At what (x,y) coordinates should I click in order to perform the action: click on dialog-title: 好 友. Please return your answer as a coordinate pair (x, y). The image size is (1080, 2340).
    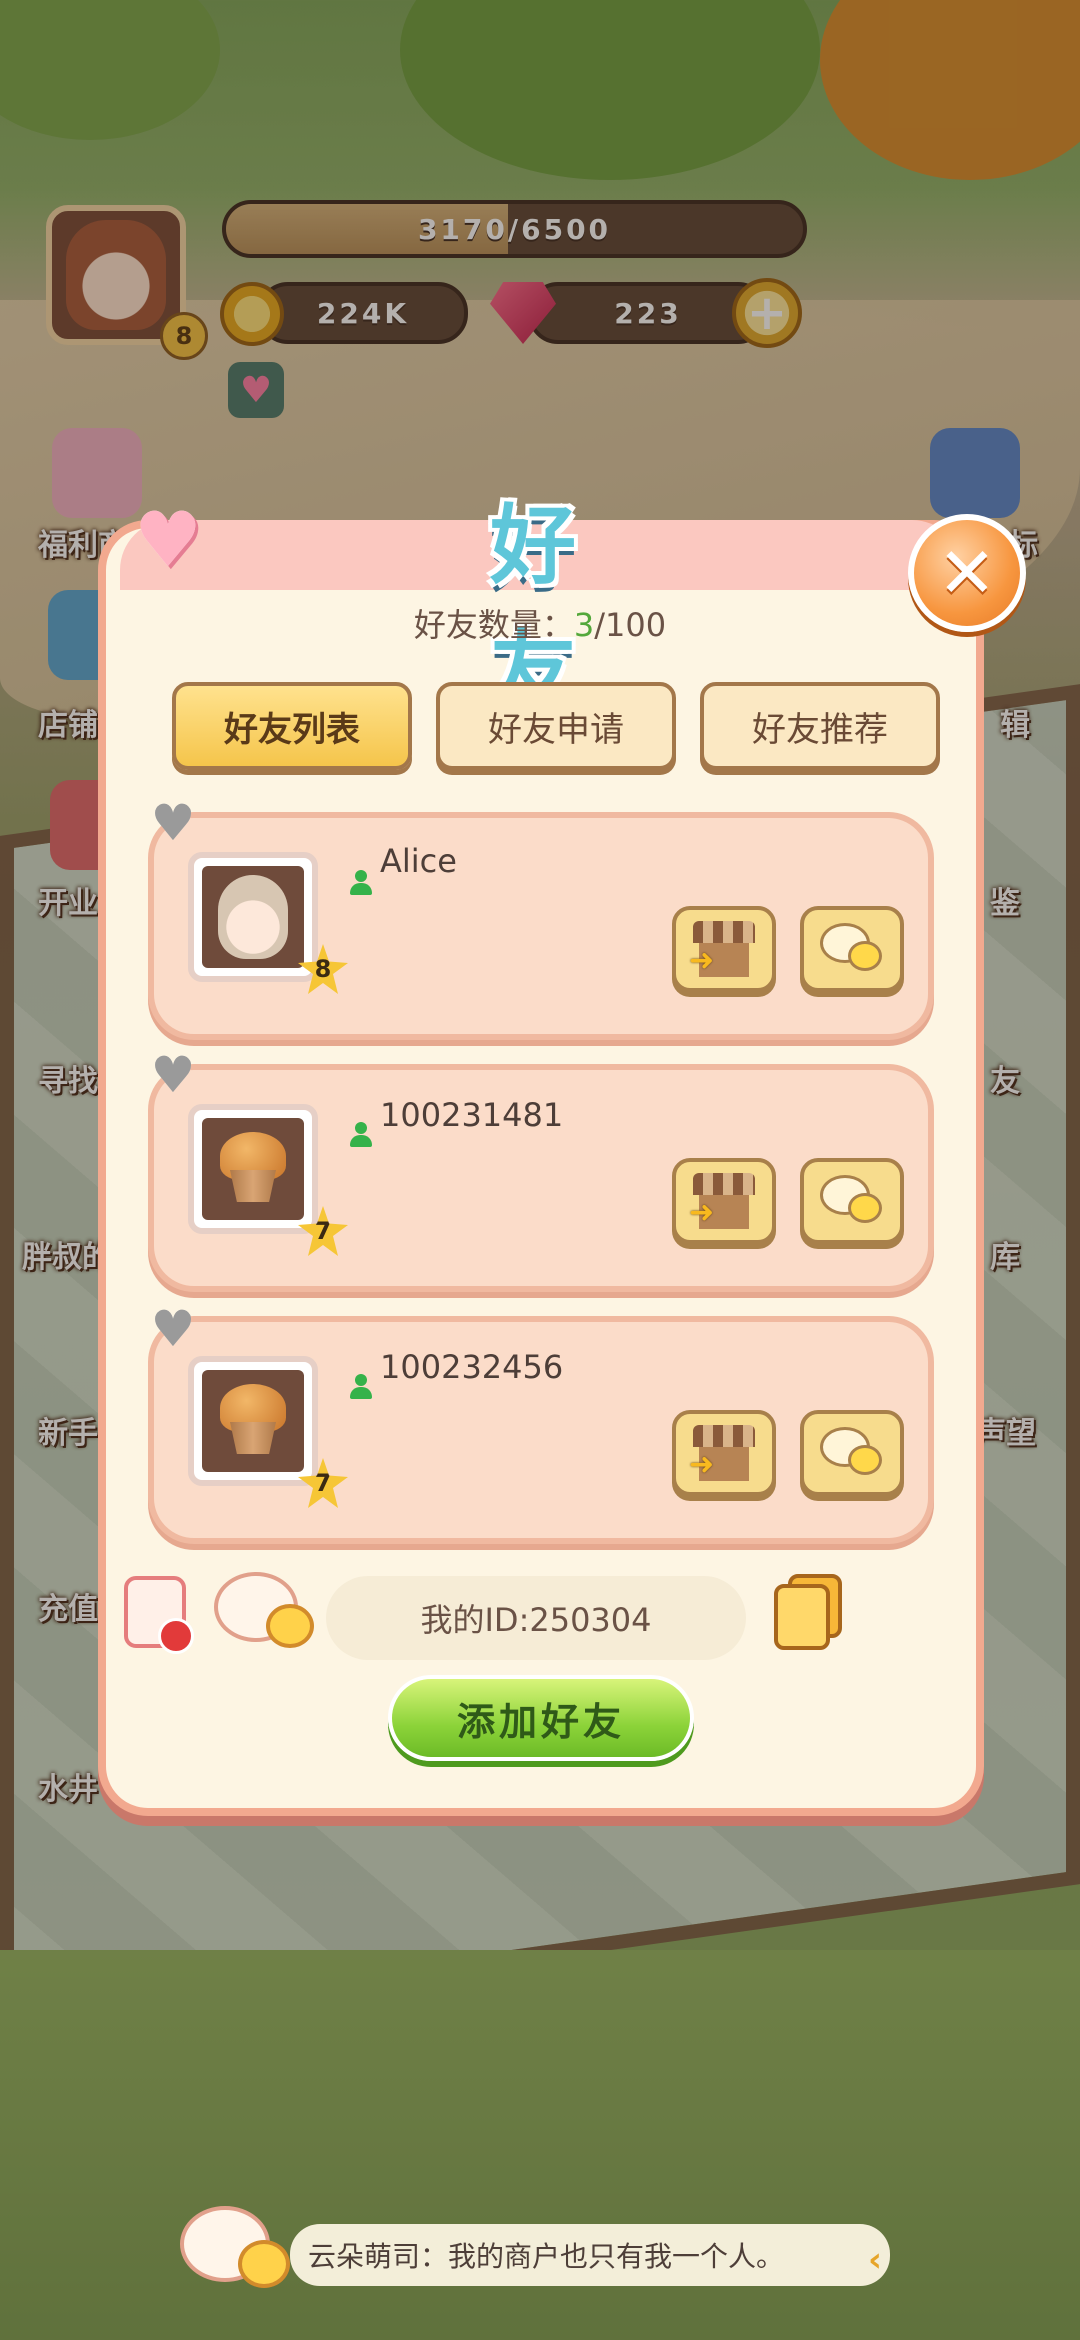
    Looking at the image, I should click on (540, 608).